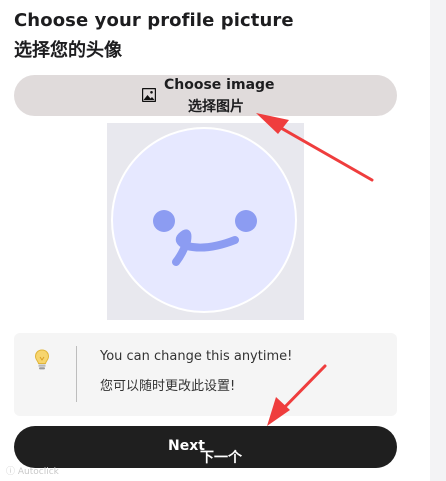  What do you see at coordinates (154, 20) in the screenshot?
I see `page-title: Choose your profile picture` at bounding box center [154, 20].